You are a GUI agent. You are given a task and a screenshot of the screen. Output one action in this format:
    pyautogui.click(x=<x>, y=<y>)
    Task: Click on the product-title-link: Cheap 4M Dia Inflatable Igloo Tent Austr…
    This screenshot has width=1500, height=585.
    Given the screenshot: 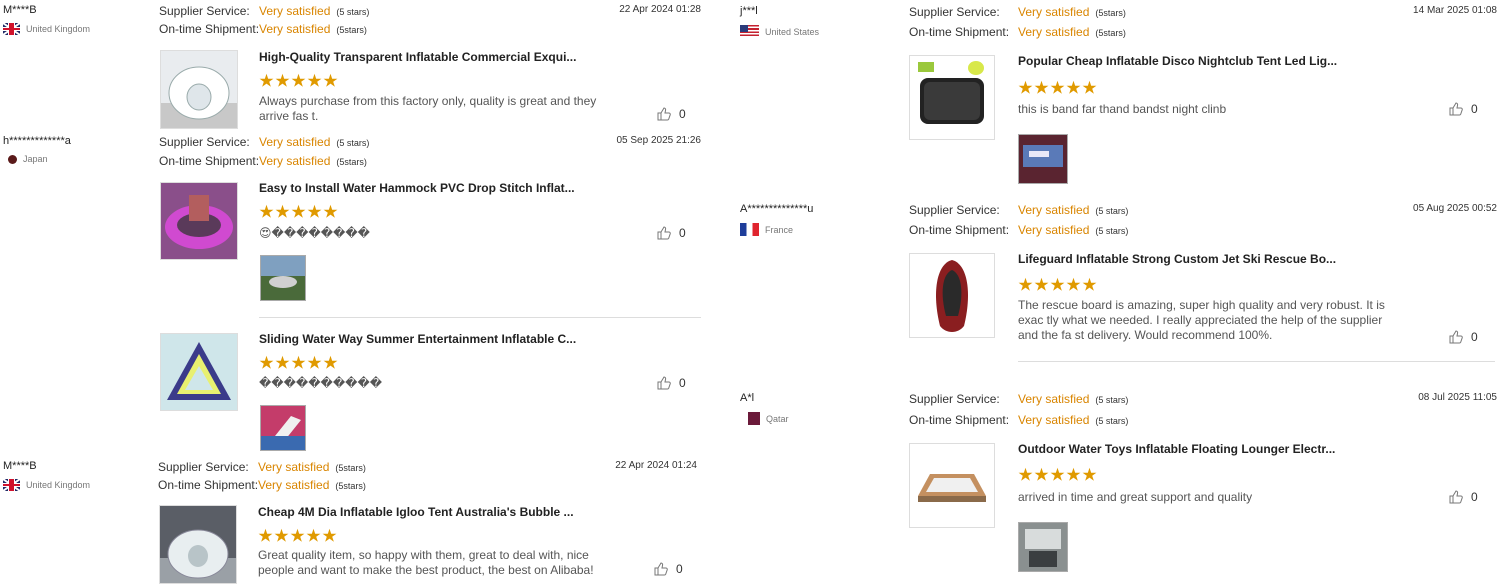 What is the action you would take?
    pyautogui.click(x=416, y=512)
    